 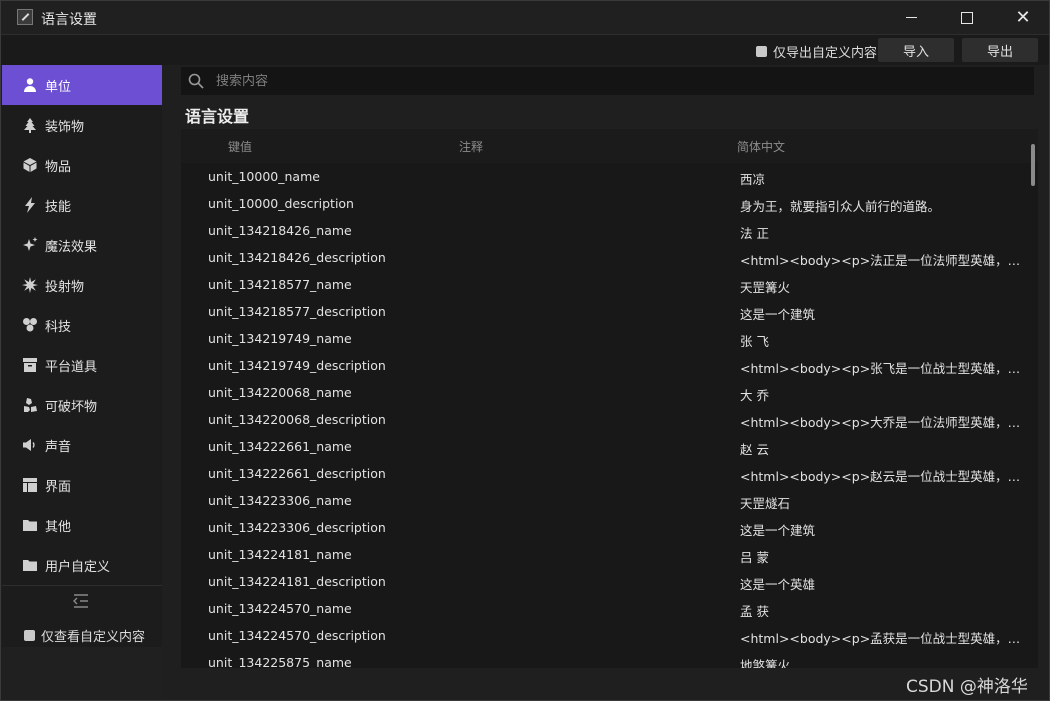 I want to click on sidebar-item-sound: 声音, so click(x=82, y=445).